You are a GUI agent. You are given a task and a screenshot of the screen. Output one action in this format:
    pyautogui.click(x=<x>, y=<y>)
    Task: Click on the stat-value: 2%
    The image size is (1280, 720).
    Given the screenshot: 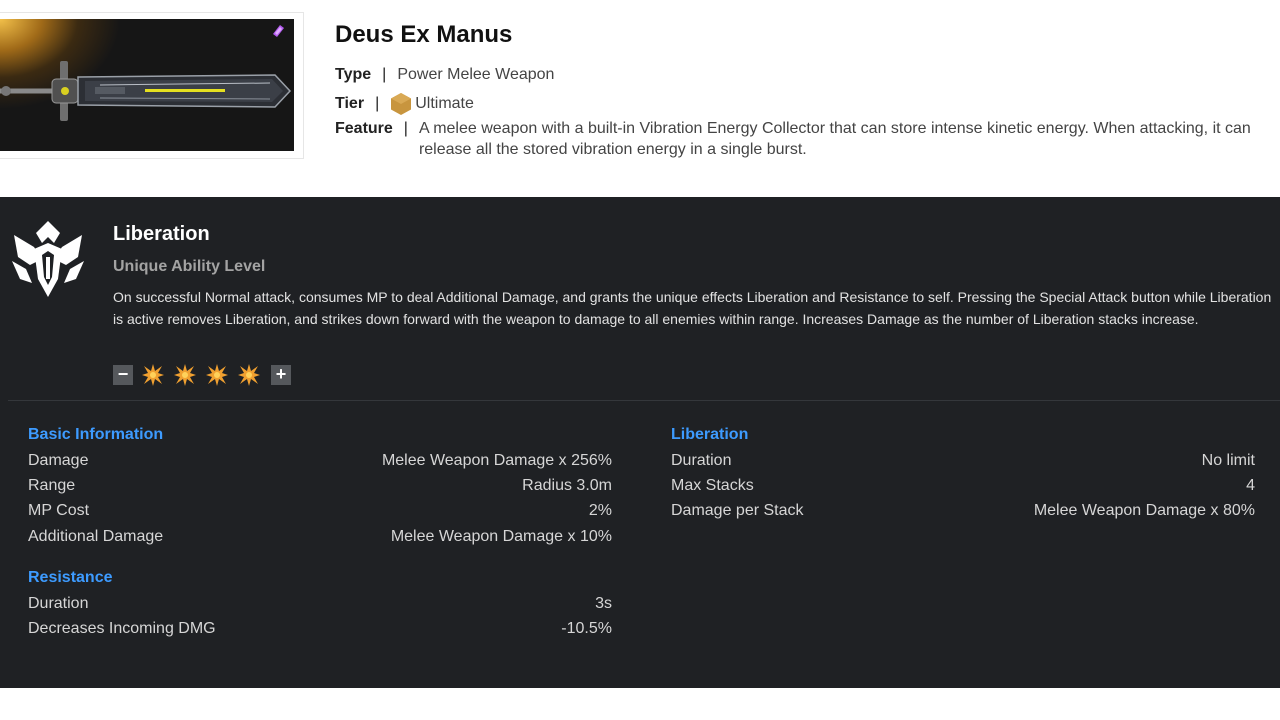 What is the action you would take?
    pyautogui.click(x=600, y=510)
    